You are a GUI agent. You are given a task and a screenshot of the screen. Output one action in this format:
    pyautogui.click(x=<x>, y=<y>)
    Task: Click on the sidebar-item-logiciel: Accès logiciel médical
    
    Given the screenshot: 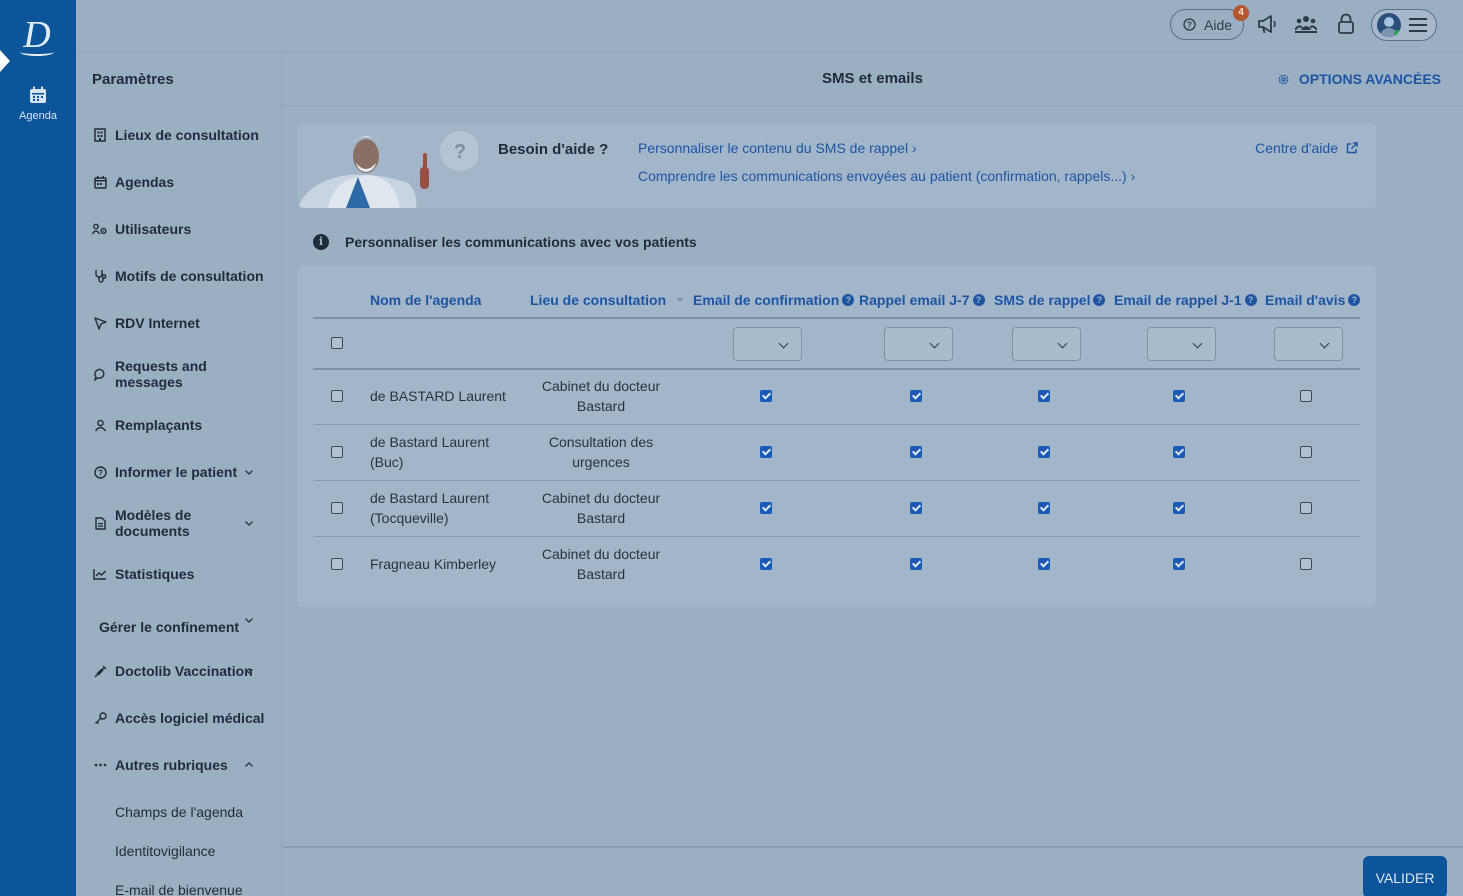 What is the action you would take?
    pyautogui.click(x=182, y=718)
    